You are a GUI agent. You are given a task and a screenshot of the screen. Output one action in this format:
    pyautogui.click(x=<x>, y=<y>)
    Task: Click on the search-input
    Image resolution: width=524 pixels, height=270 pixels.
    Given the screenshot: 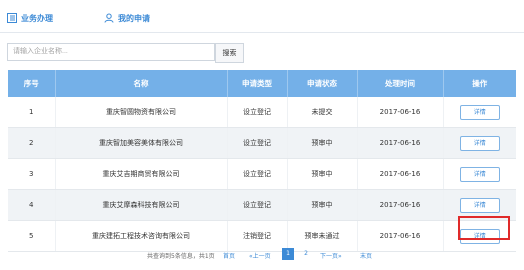 What is the action you would take?
    pyautogui.click(x=111, y=52)
    